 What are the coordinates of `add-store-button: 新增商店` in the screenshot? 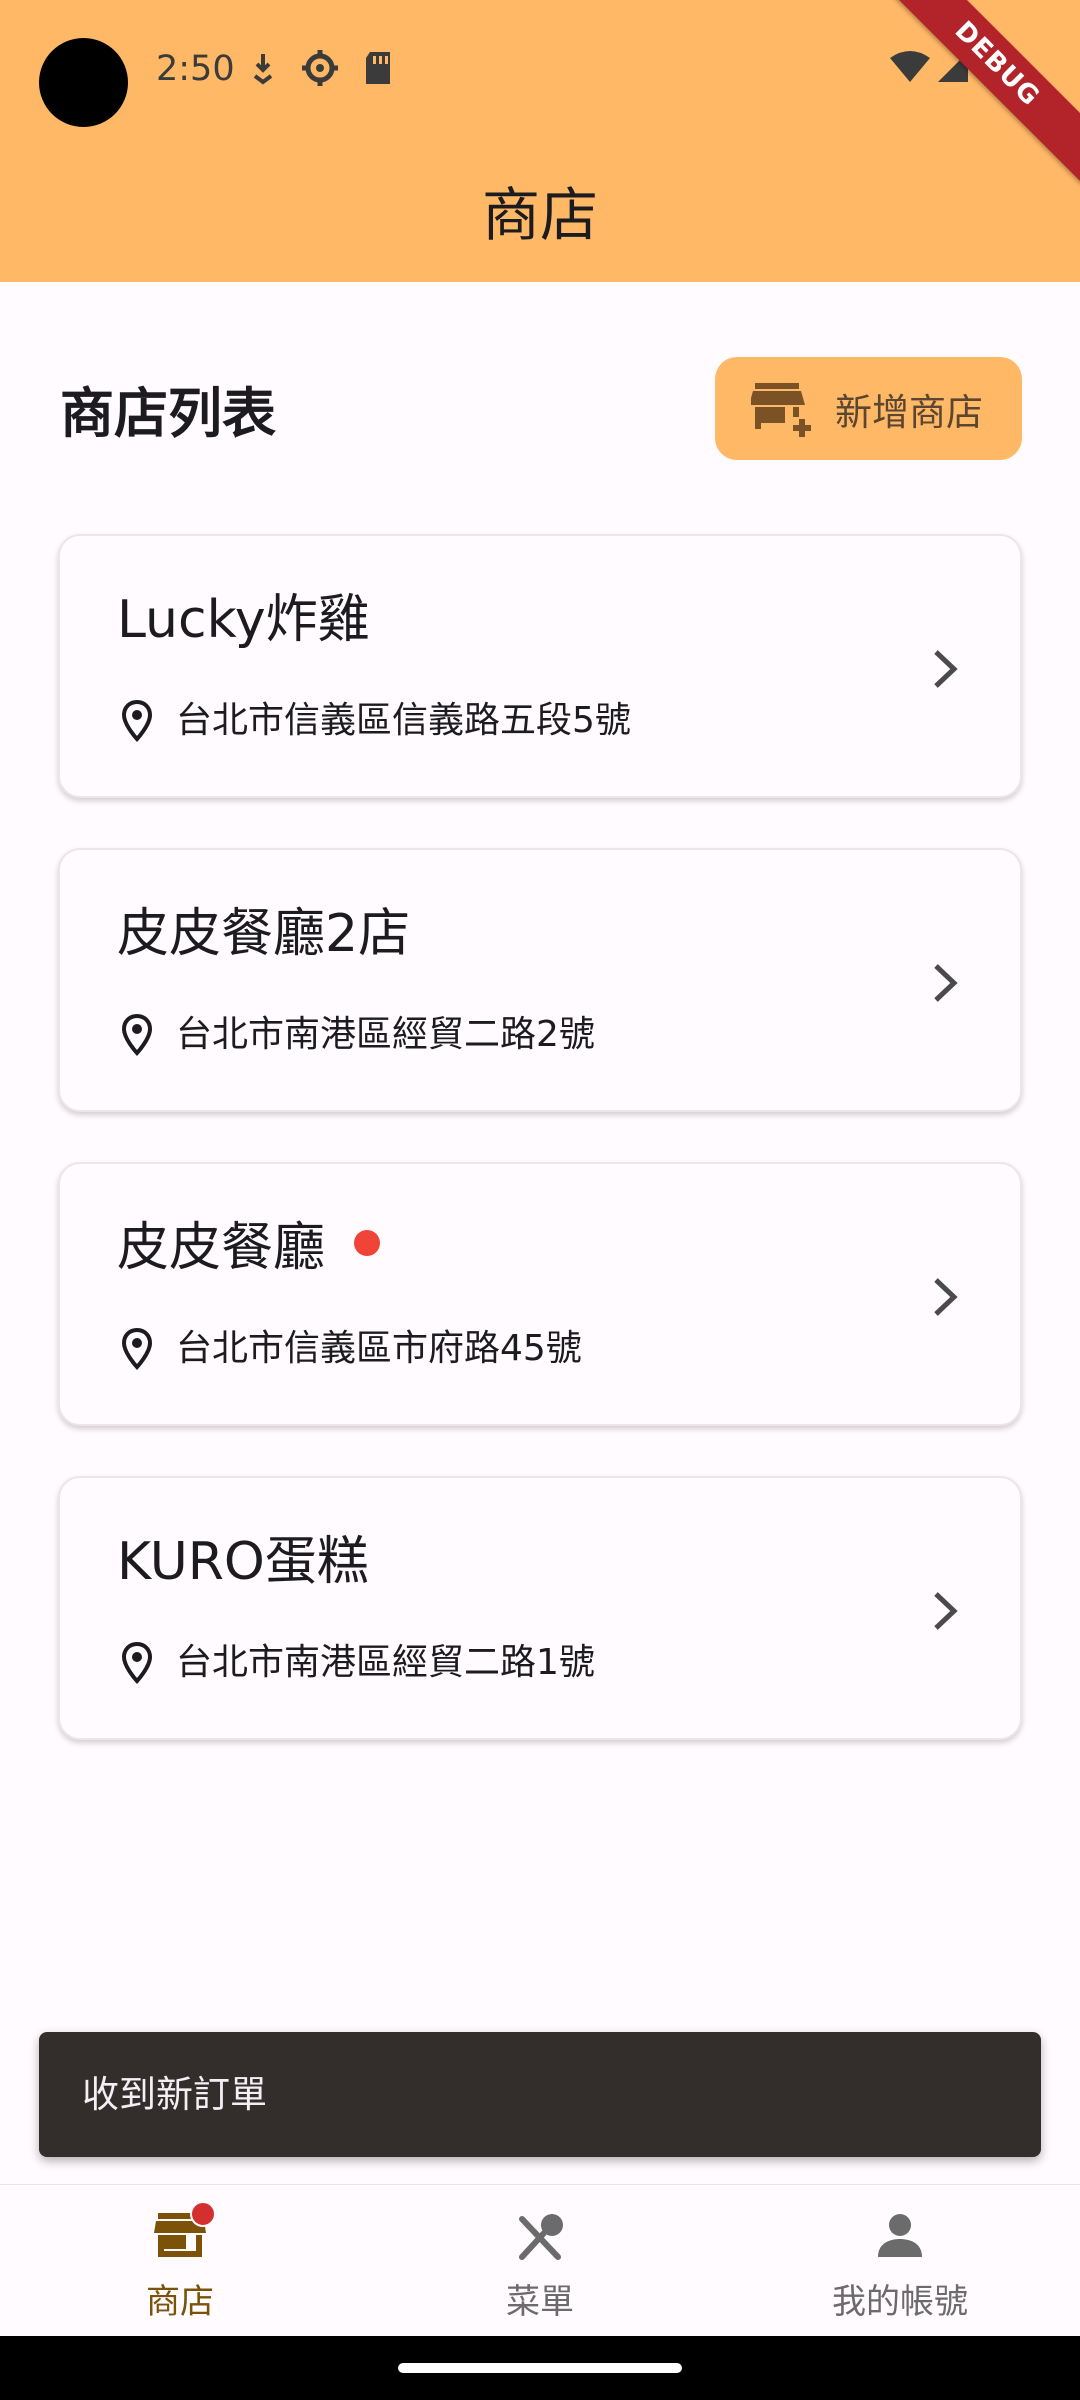 It's located at (868, 408).